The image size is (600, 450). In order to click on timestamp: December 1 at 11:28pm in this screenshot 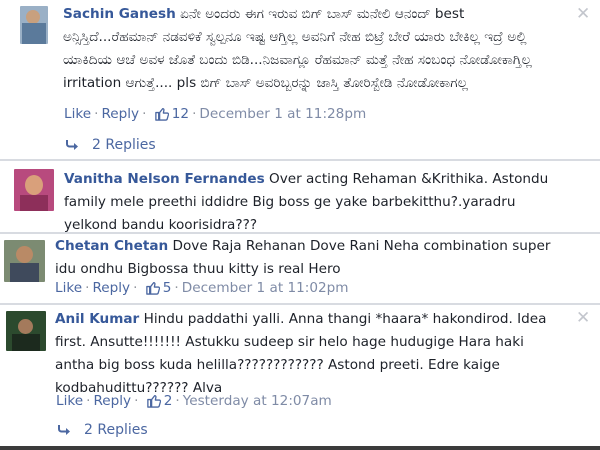, I will do `click(282, 114)`.